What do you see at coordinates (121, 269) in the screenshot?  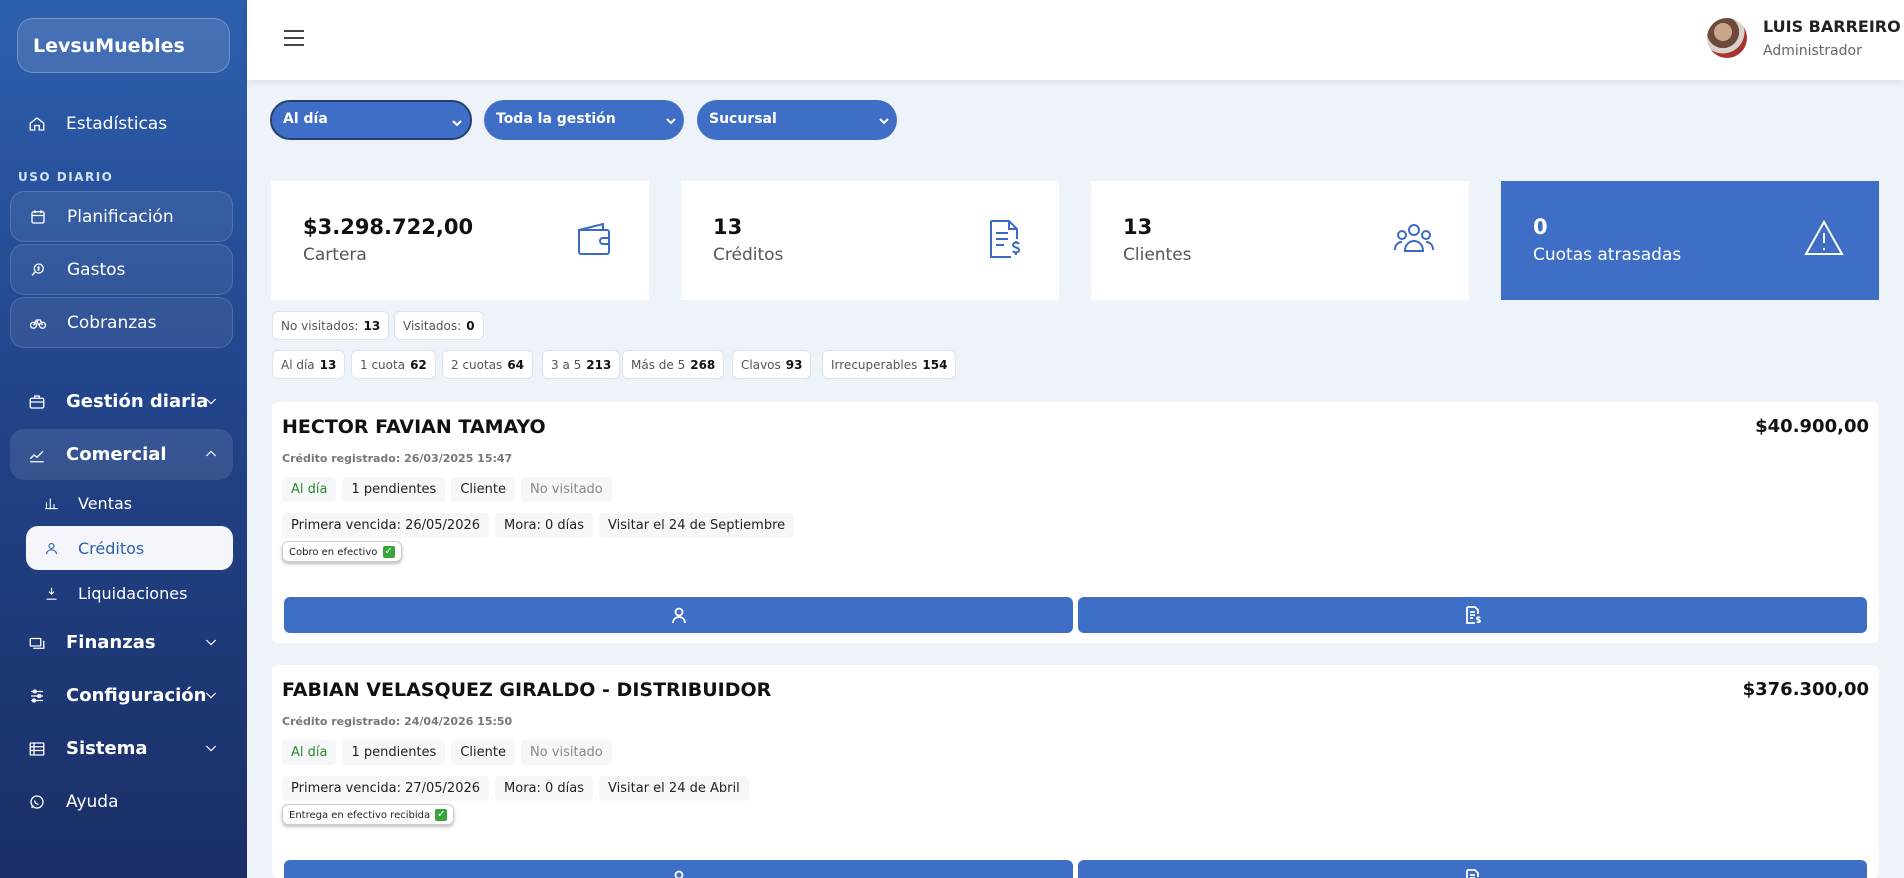 I see `sidebar-item-gastos: Gastos` at bounding box center [121, 269].